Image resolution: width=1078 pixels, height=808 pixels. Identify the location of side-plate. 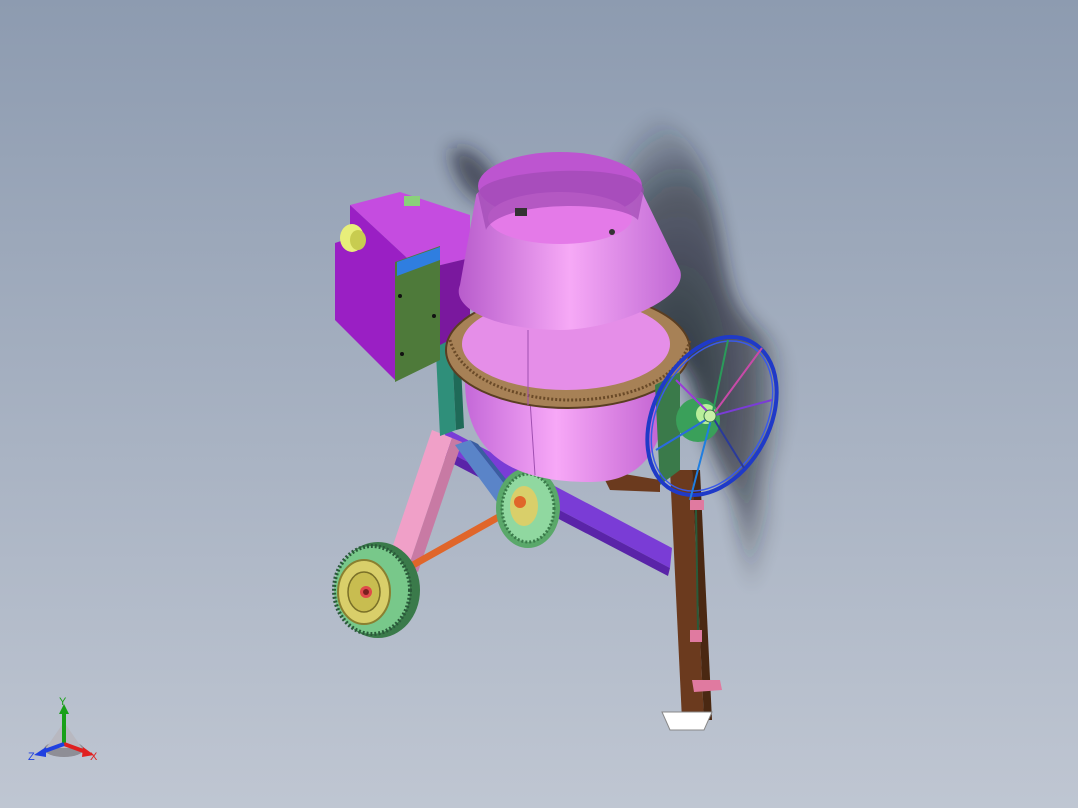
(417, 314).